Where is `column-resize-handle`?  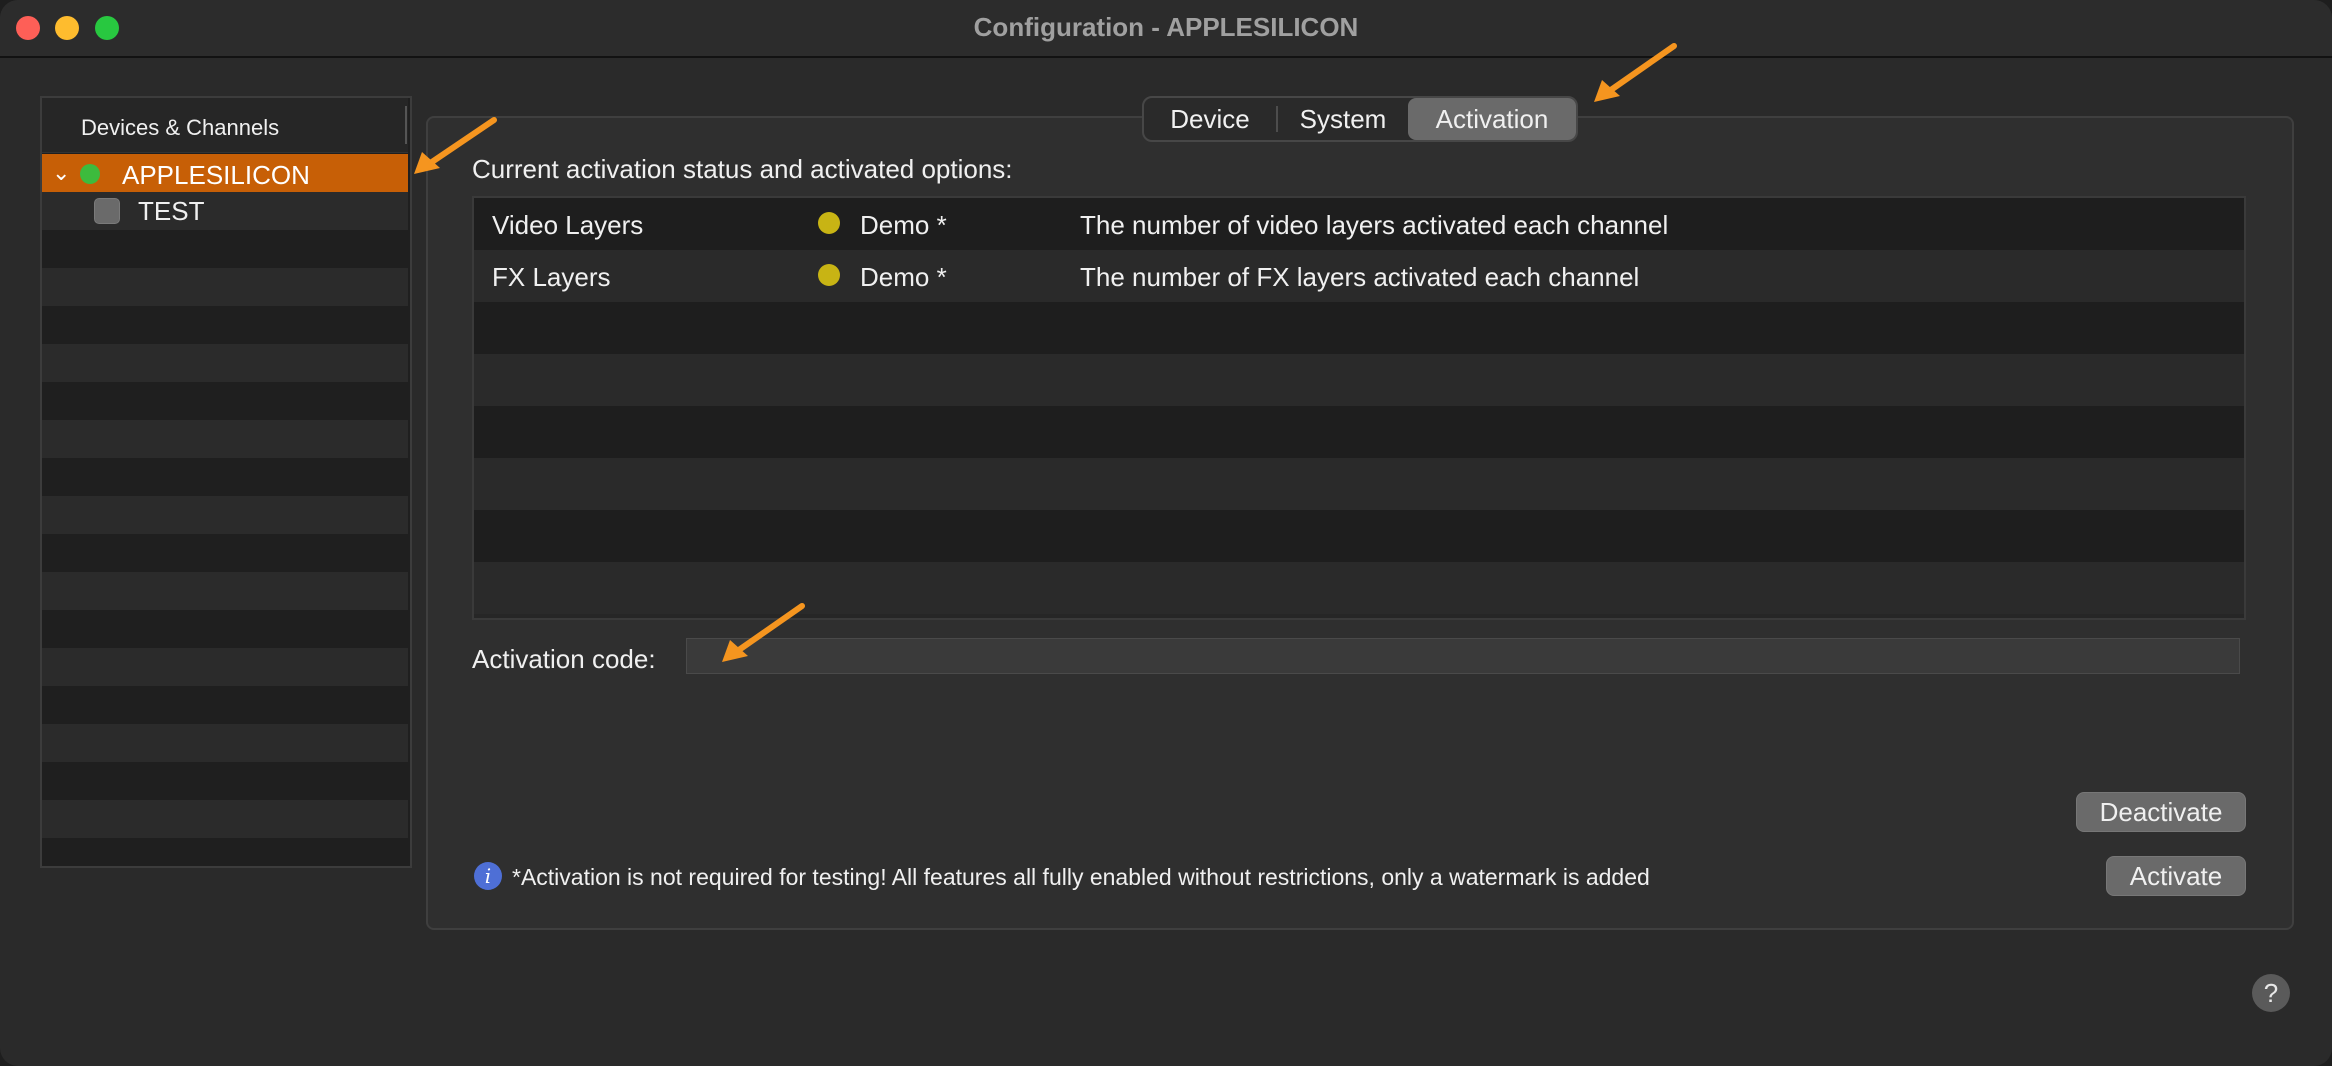
column-resize-handle is located at coordinates (406, 125).